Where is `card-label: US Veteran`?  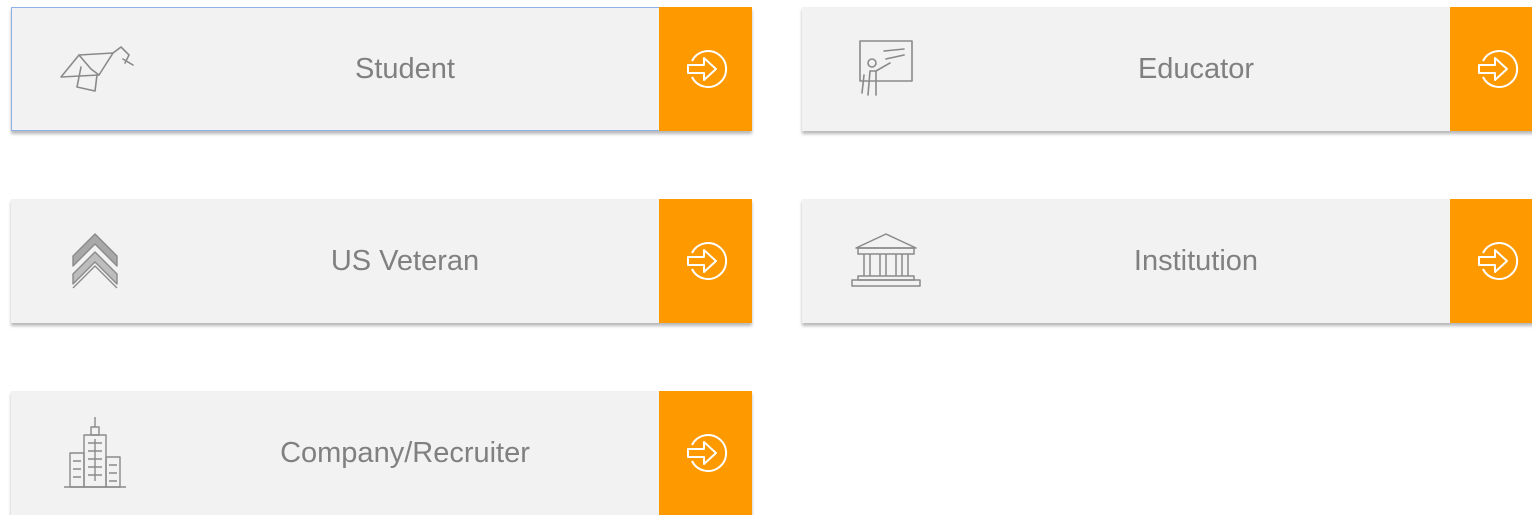
card-label: US Veteran is located at coordinates (405, 260).